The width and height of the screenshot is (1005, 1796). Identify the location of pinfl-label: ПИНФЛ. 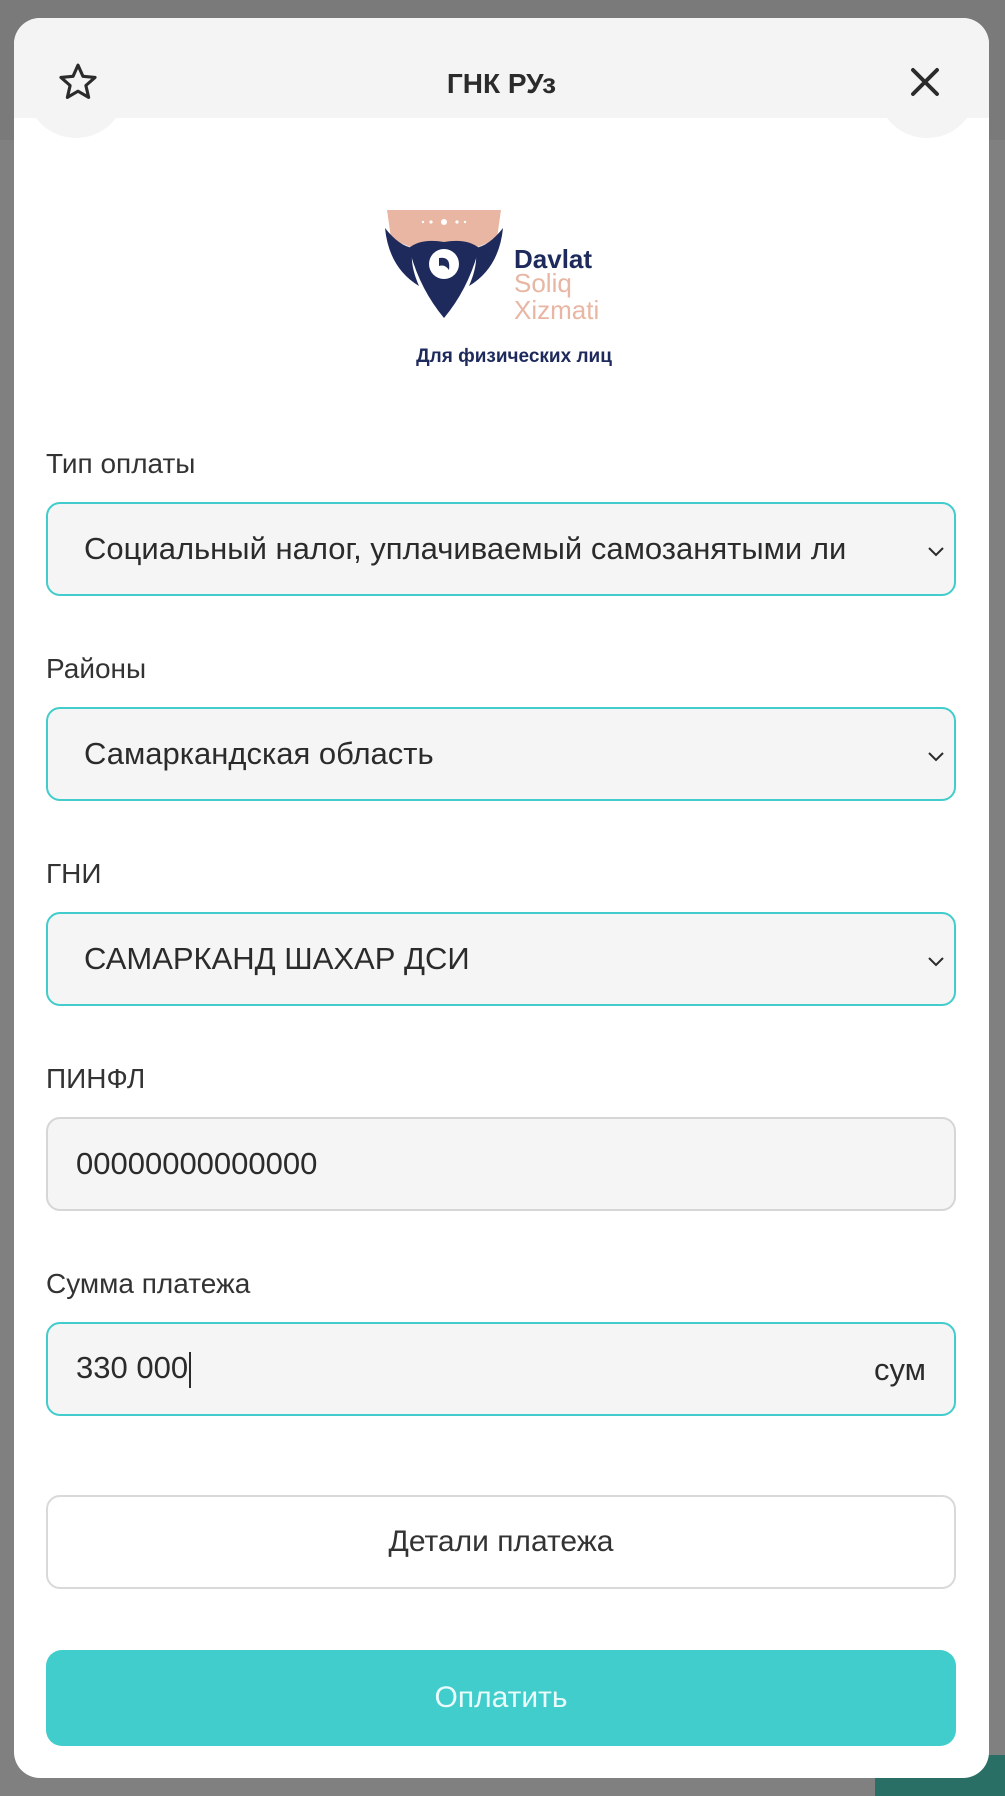
(96, 1078).